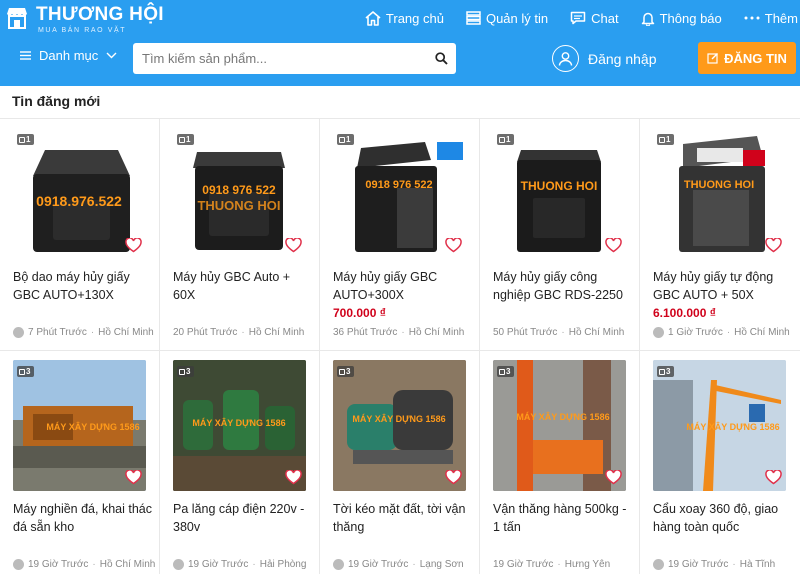 This screenshot has height=574, width=800. Describe the element at coordinates (564, 564) in the screenshot. I see `listing-meta: 19 Giờ Trước · Hưng Yên` at that location.